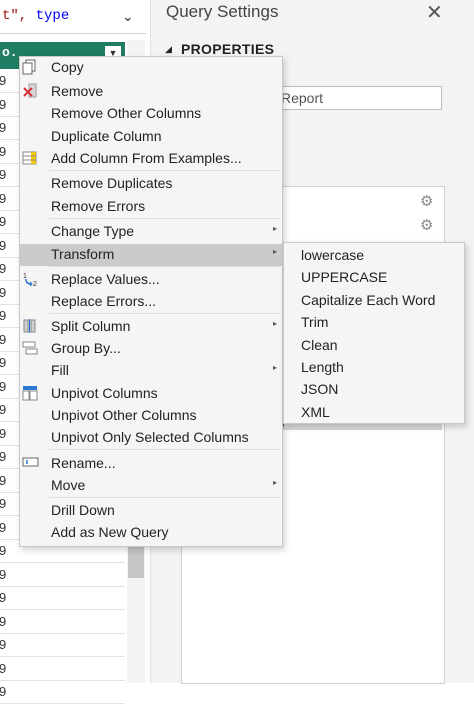 The height and width of the screenshot is (704, 474). Describe the element at coordinates (373, 368) in the screenshot. I see `submenu-item-length: Length` at that location.